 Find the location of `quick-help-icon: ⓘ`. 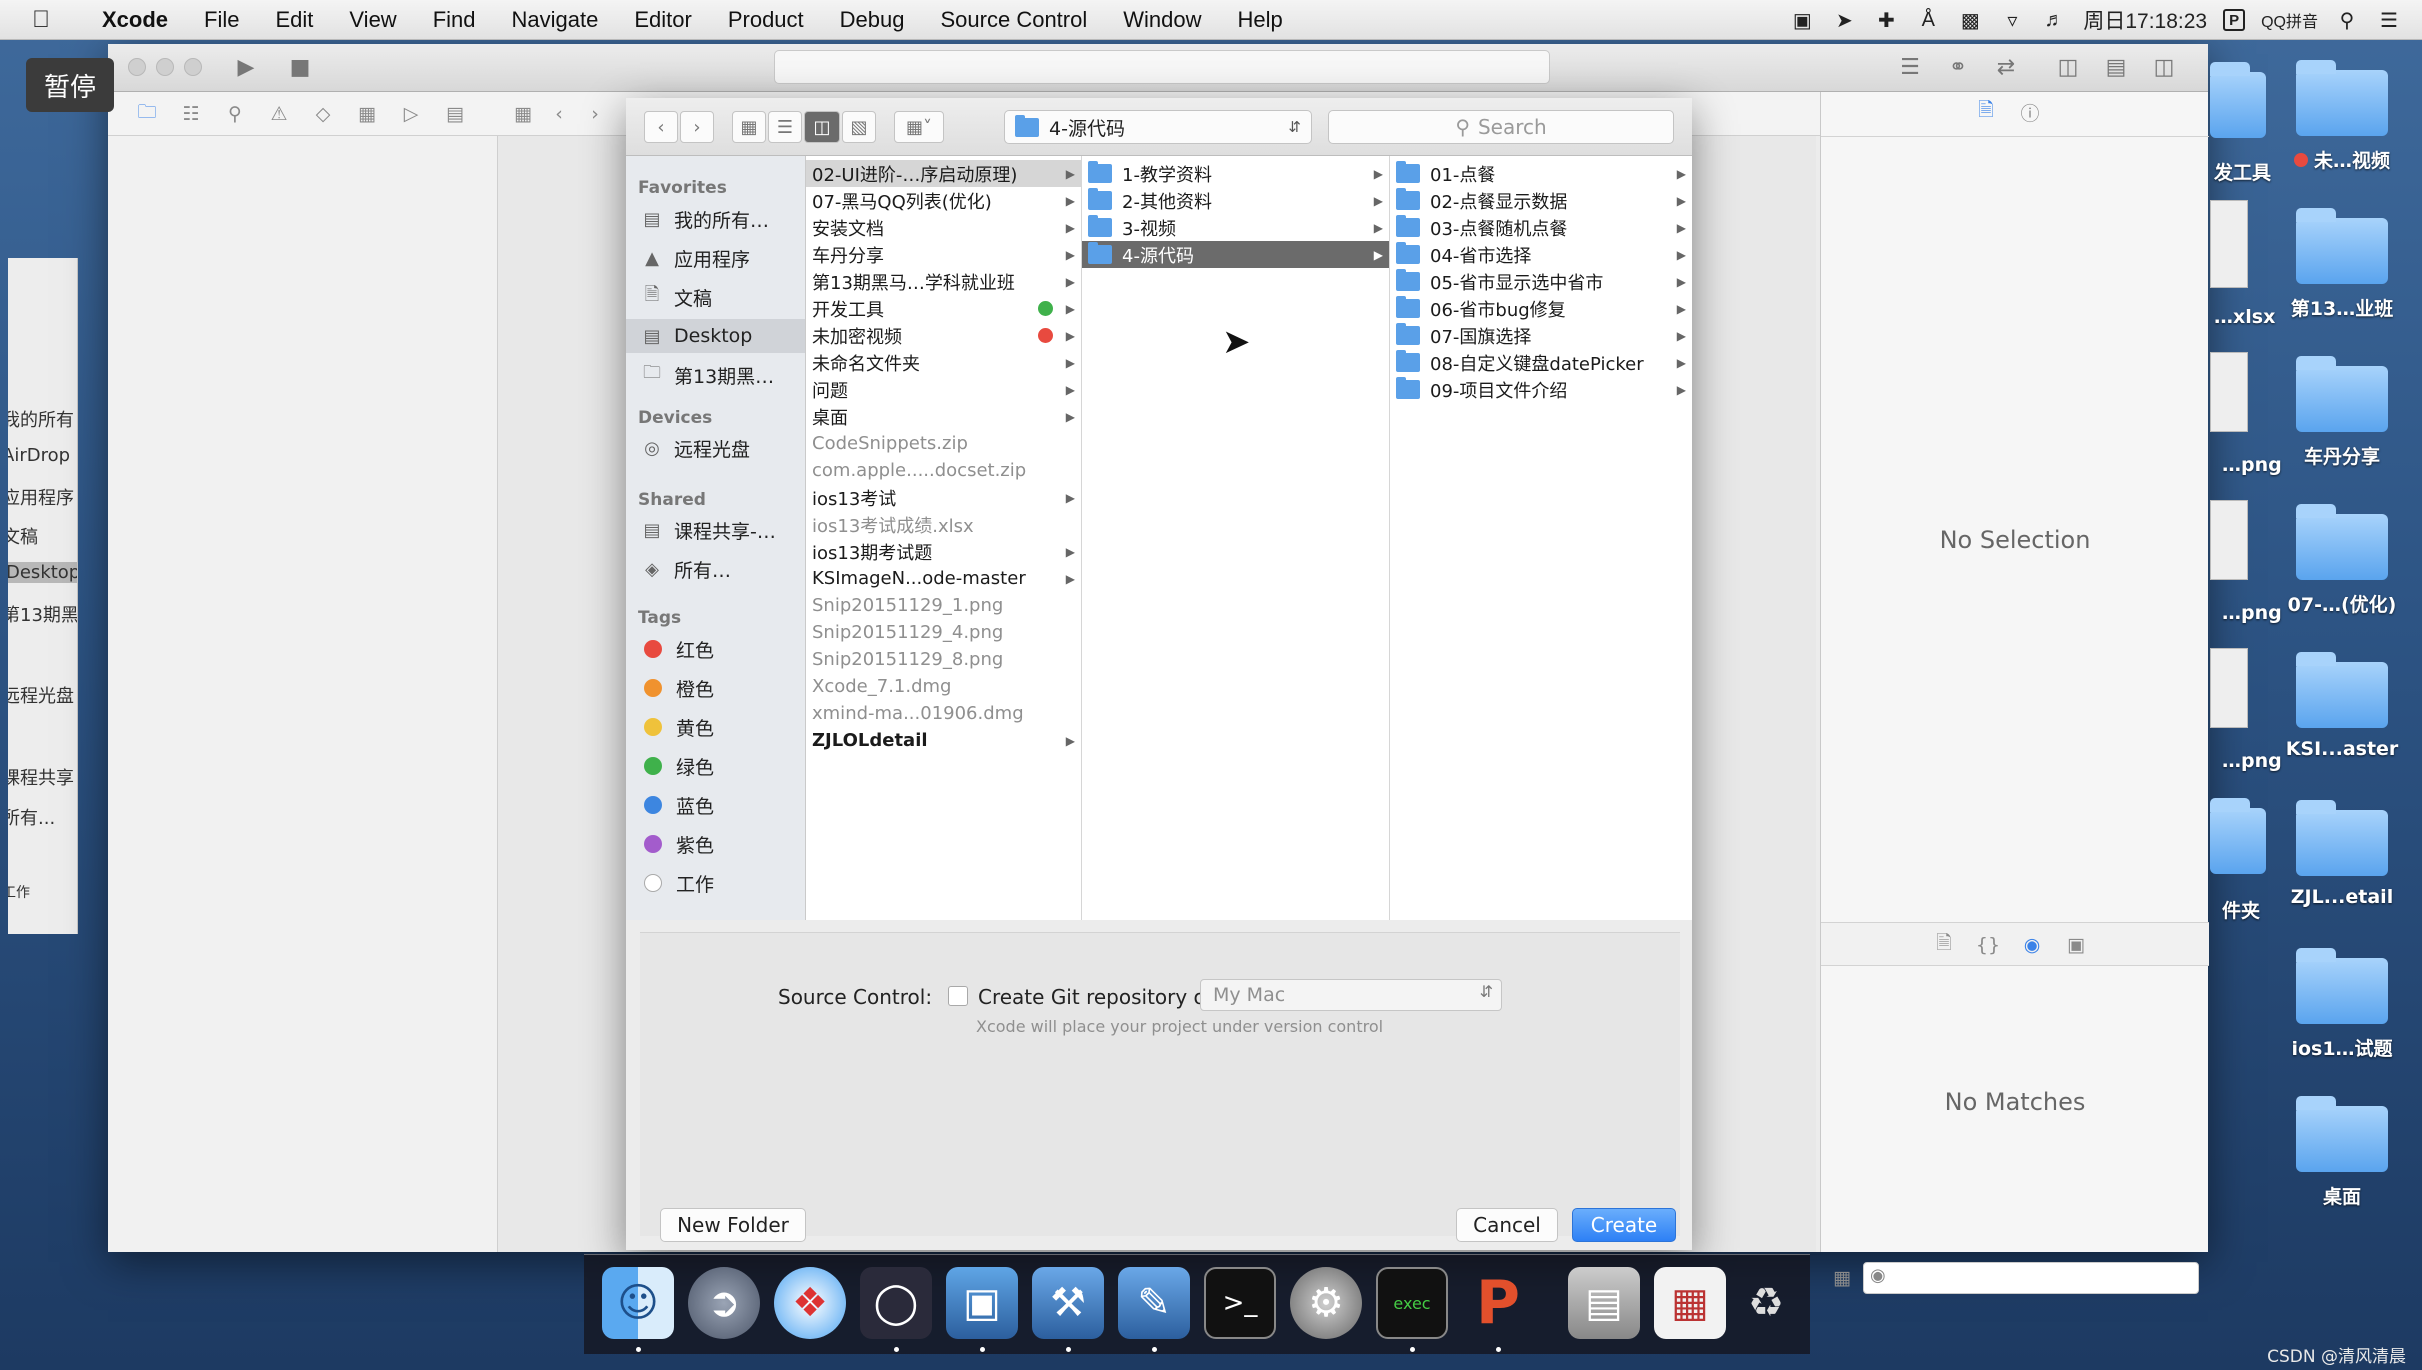

quick-help-icon: ⓘ is located at coordinates (2030, 112).